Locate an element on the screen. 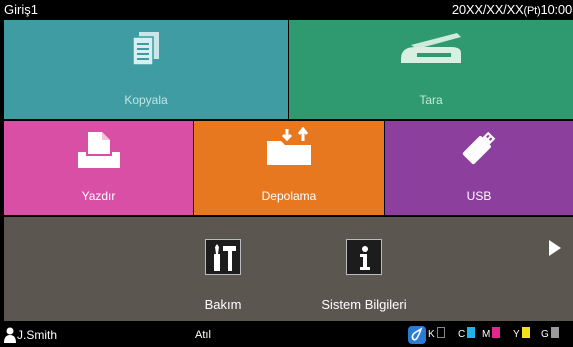  ink-level-c: C is located at coordinates (467, 335).